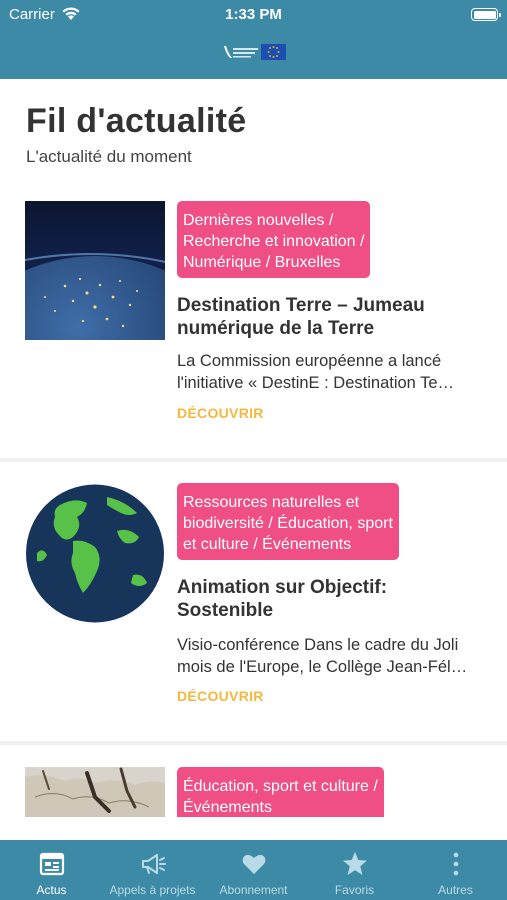  What do you see at coordinates (280, 792) in the screenshot?
I see `category-tag: Éducation, sport et culture / Événements` at bounding box center [280, 792].